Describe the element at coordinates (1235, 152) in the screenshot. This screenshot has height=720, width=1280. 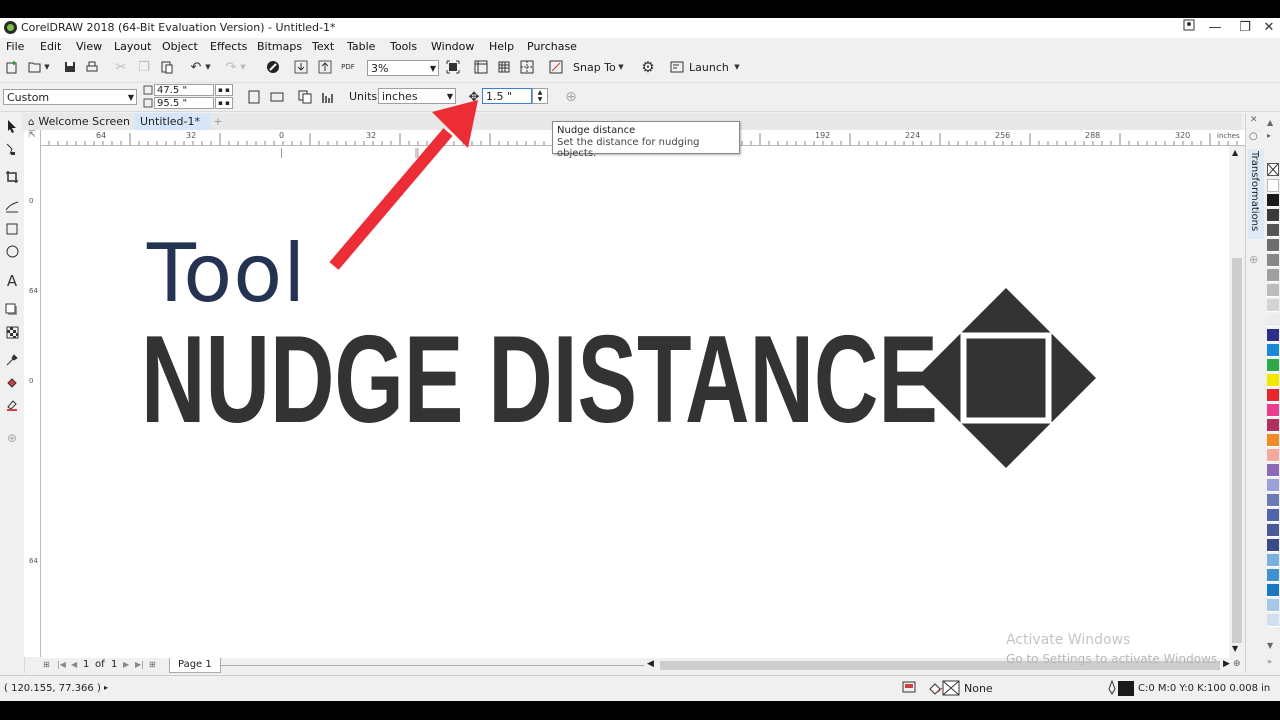
I see `scroll-up-icon: ▲` at that location.